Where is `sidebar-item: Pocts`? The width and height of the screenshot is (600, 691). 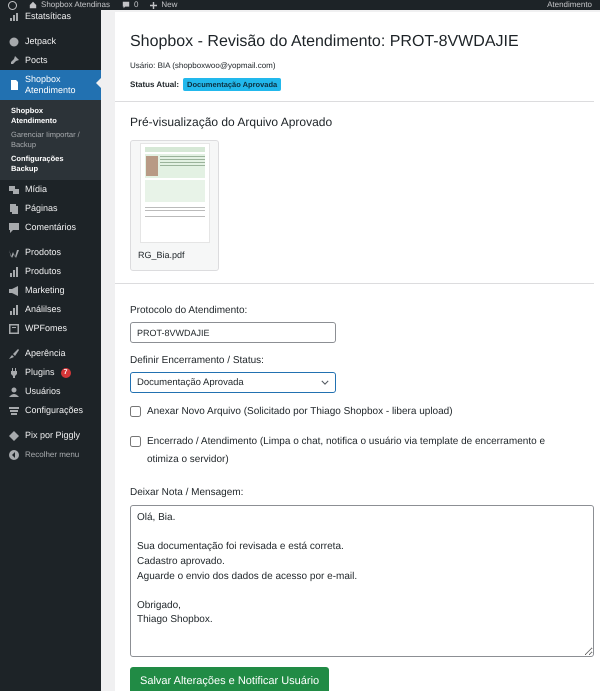
sidebar-item: Pocts is located at coordinates (50, 60).